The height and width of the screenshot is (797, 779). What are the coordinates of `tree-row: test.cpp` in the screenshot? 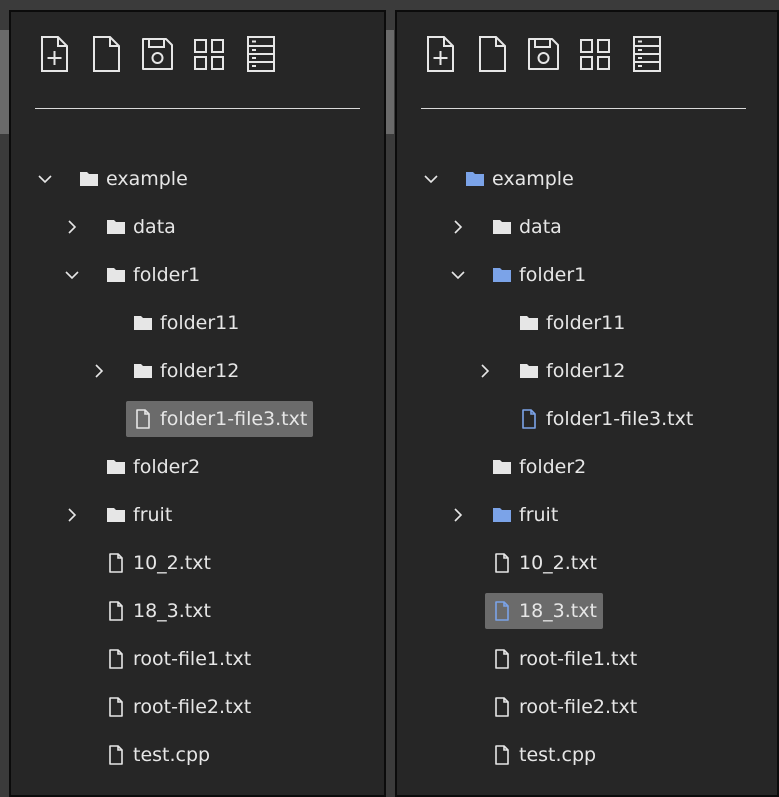 It's located at (587, 755).